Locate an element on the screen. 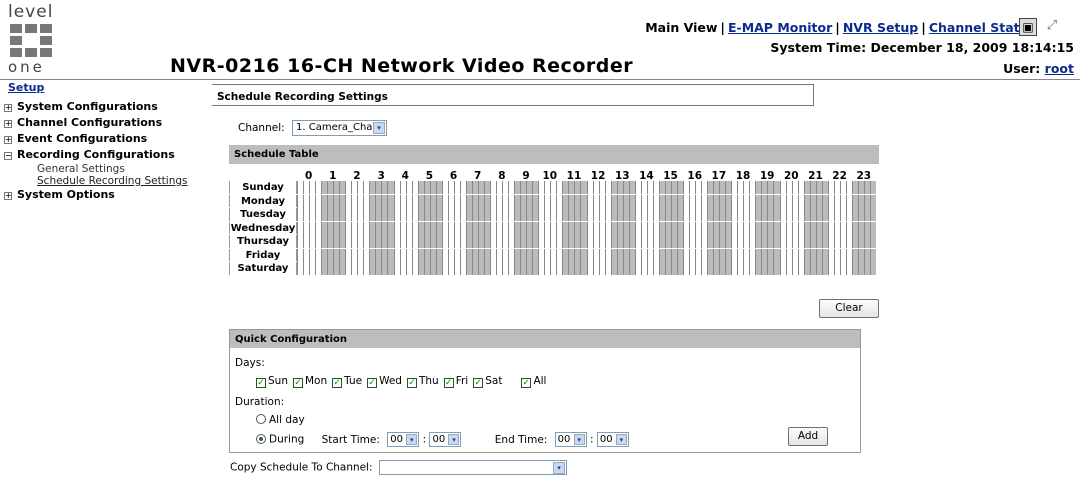 The image size is (1080, 477). day-check-wed: ✓ Wed is located at coordinates (384, 381).